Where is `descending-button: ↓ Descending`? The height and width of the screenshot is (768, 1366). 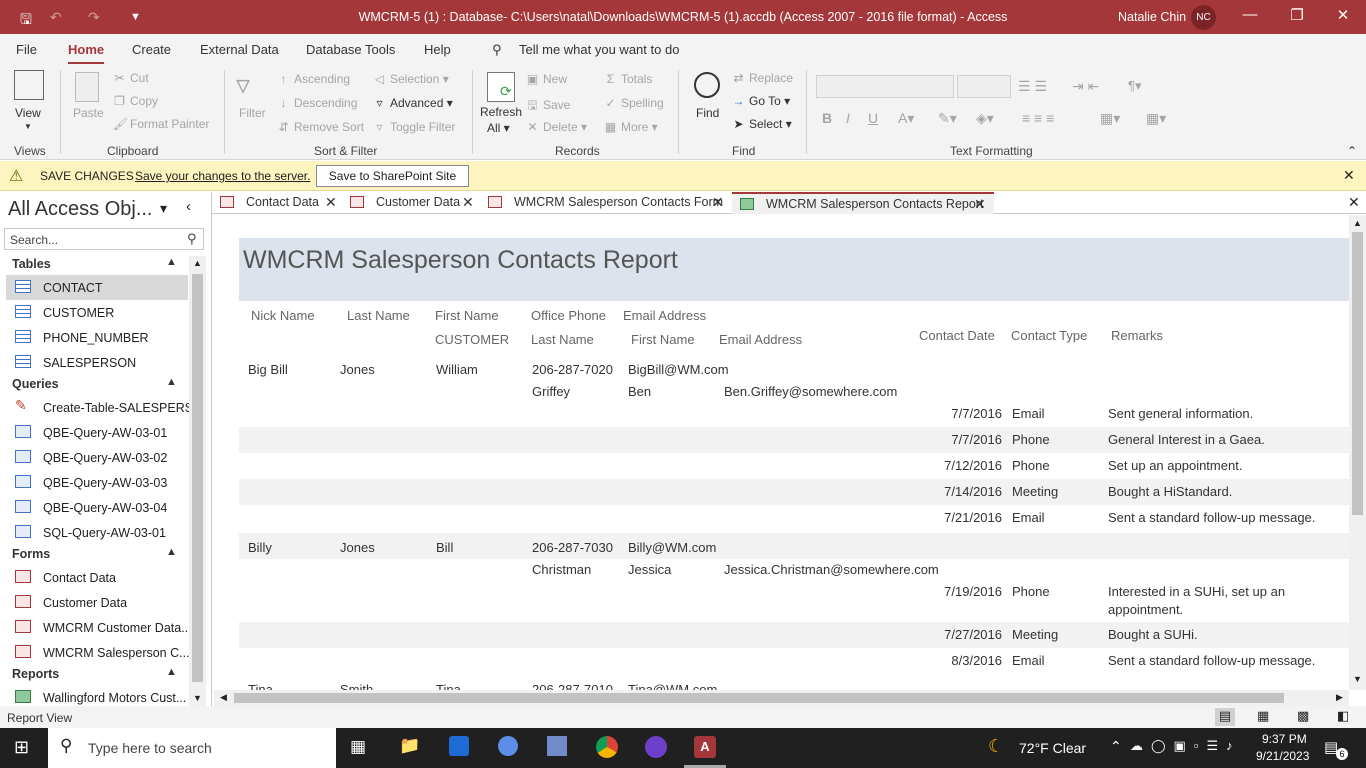 descending-button: ↓ Descending is located at coordinates (317, 103).